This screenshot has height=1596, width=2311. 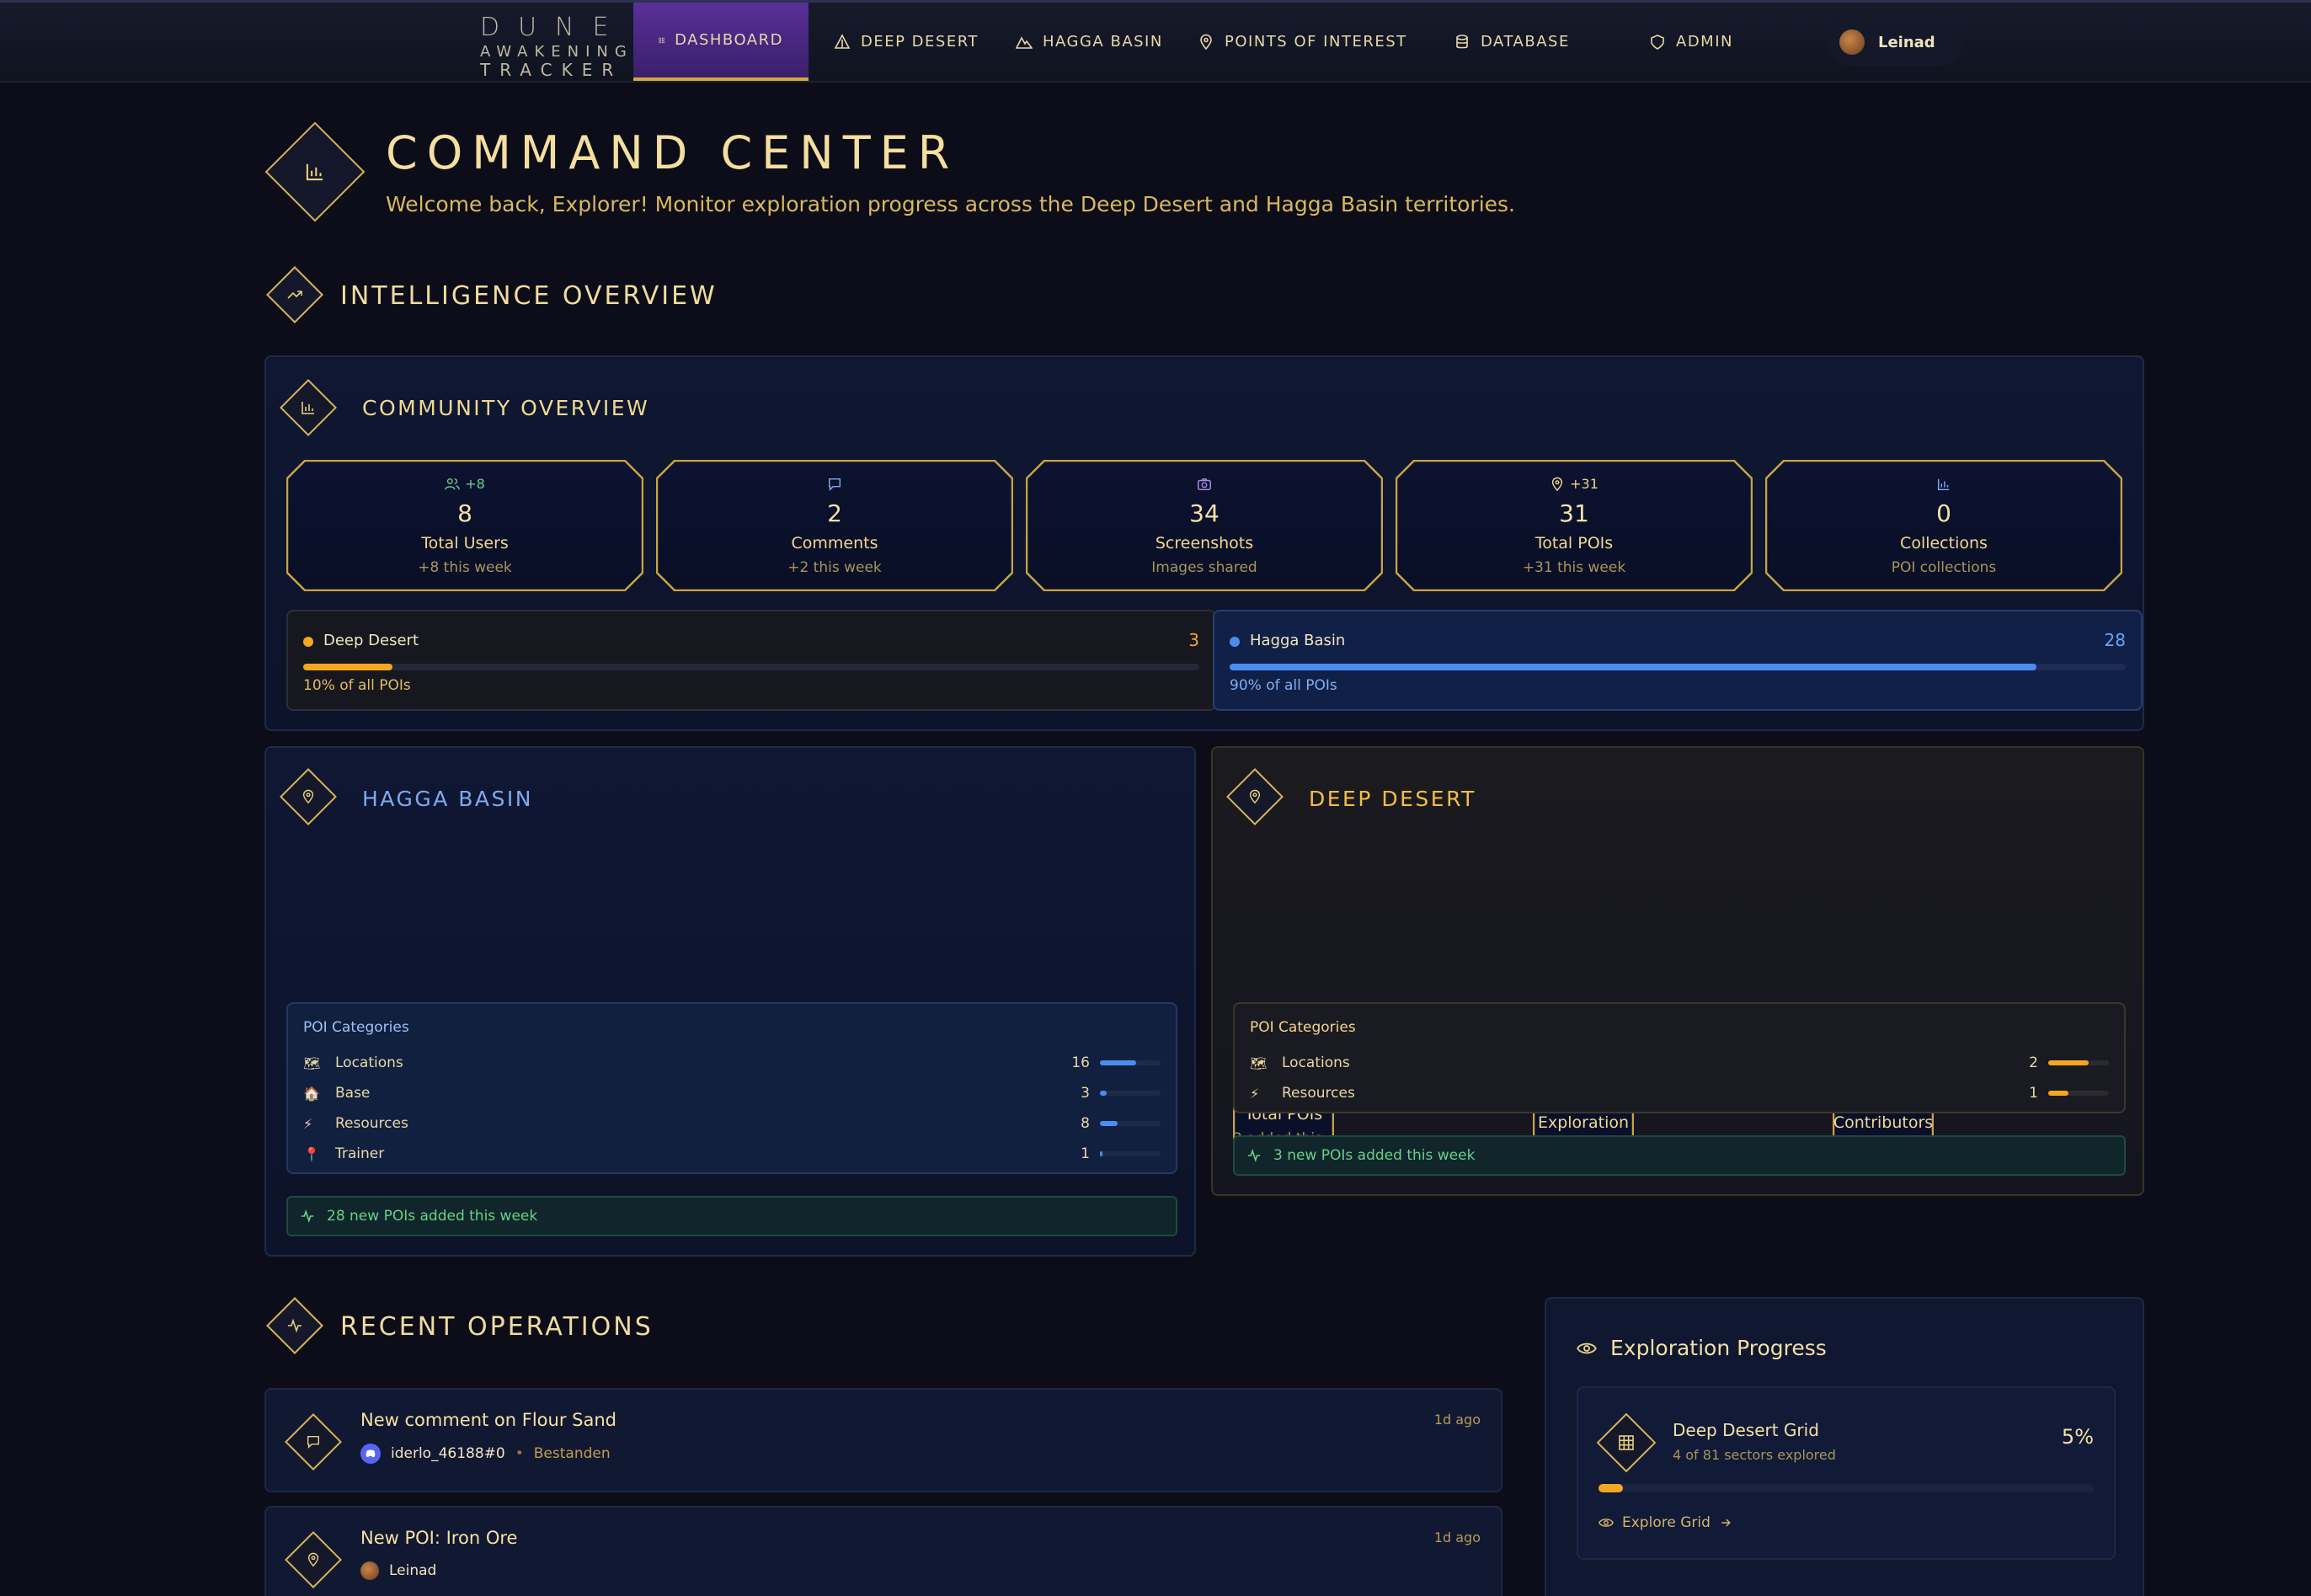 What do you see at coordinates (572, 1453) in the screenshot?
I see `operation-location: Bestanden` at bounding box center [572, 1453].